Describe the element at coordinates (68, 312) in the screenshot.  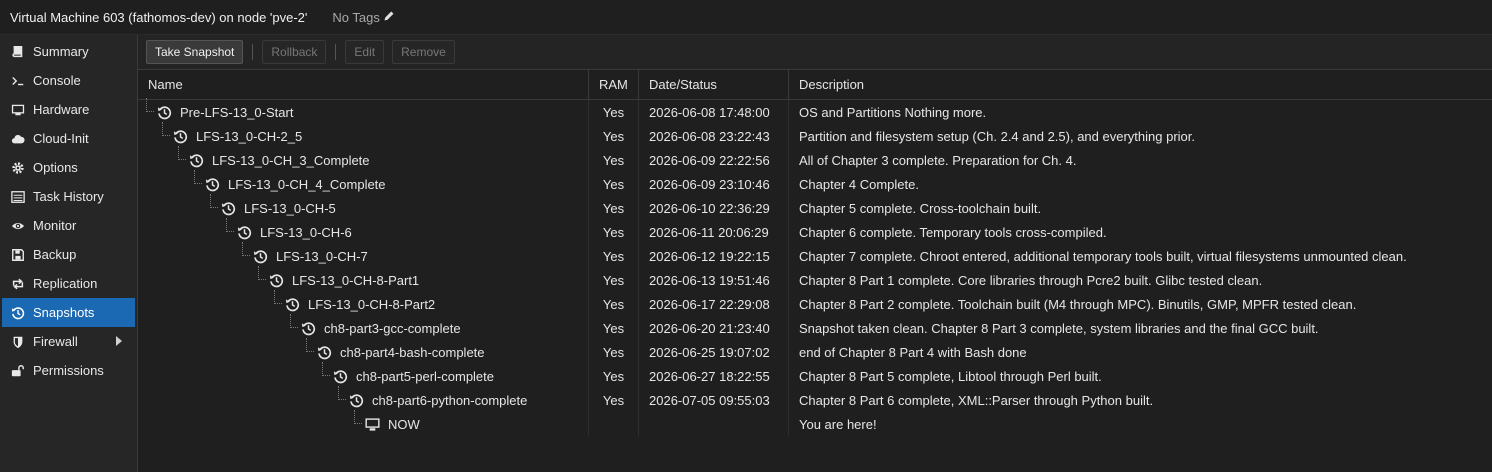
I see `sidebar-item-snapshots: Snapshots` at that location.